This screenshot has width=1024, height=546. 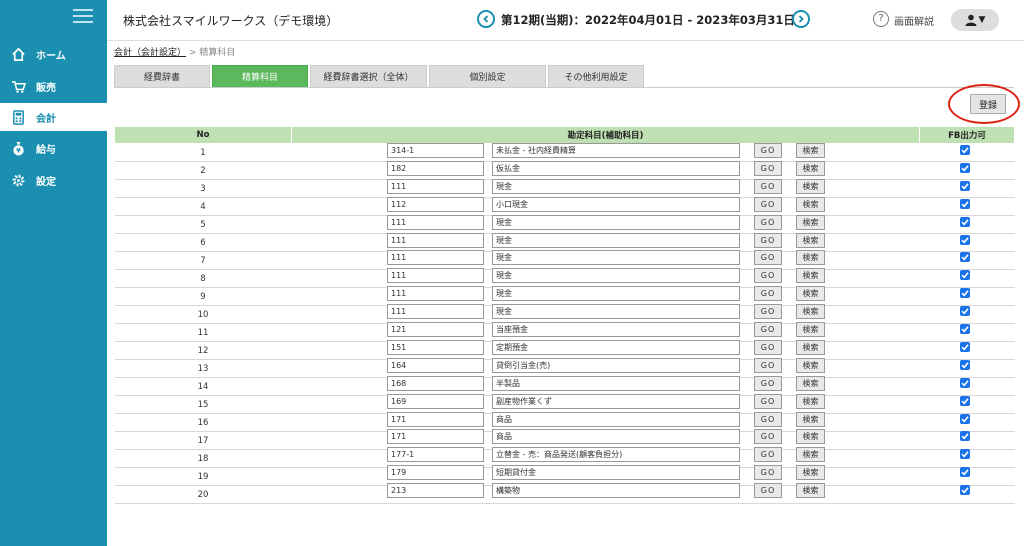 What do you see at coordinates (435, 329) in the screenshot?
I see `account-code-input: 121` at bounding box center [435, 329].